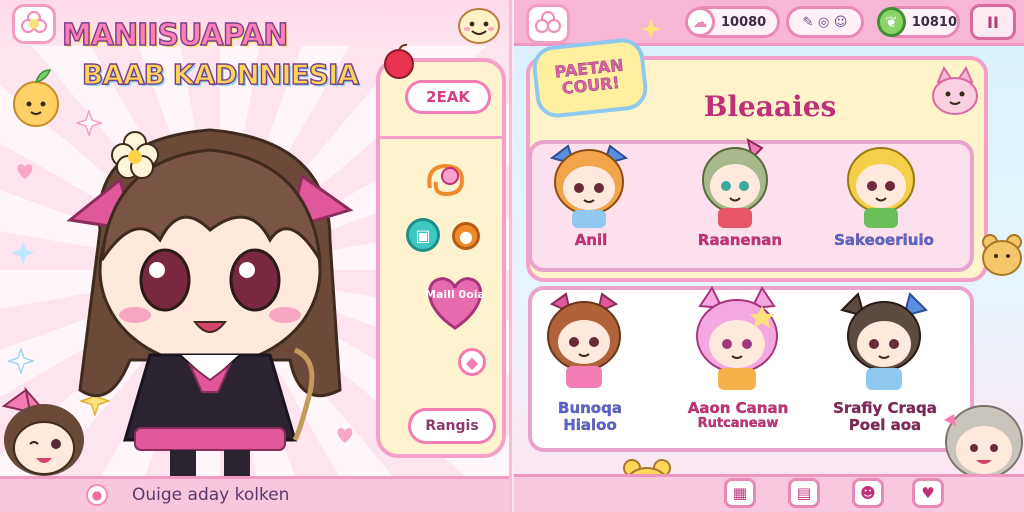  Describe the element at coordinates (738, 408) in the screenshot. I see `character-name-aaon-line1: Aaon Canan` at that location.